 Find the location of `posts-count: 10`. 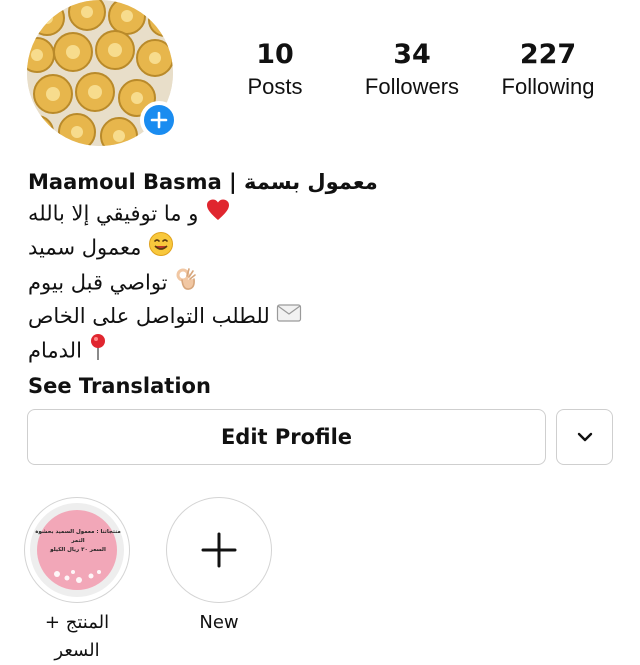

posts-count: 10 is located at coordinates (275, 54).